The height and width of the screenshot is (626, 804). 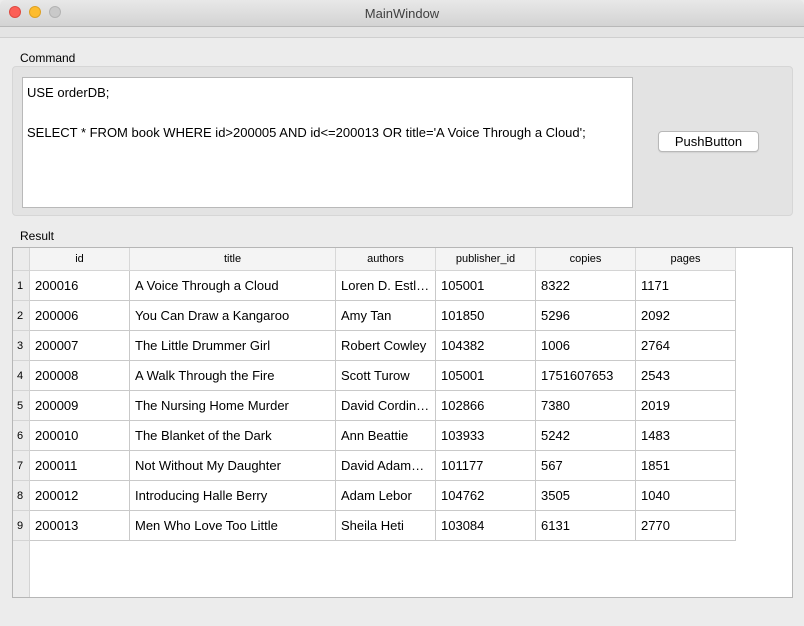 I want to click on row-header: 1, so click(x=21, y=286).